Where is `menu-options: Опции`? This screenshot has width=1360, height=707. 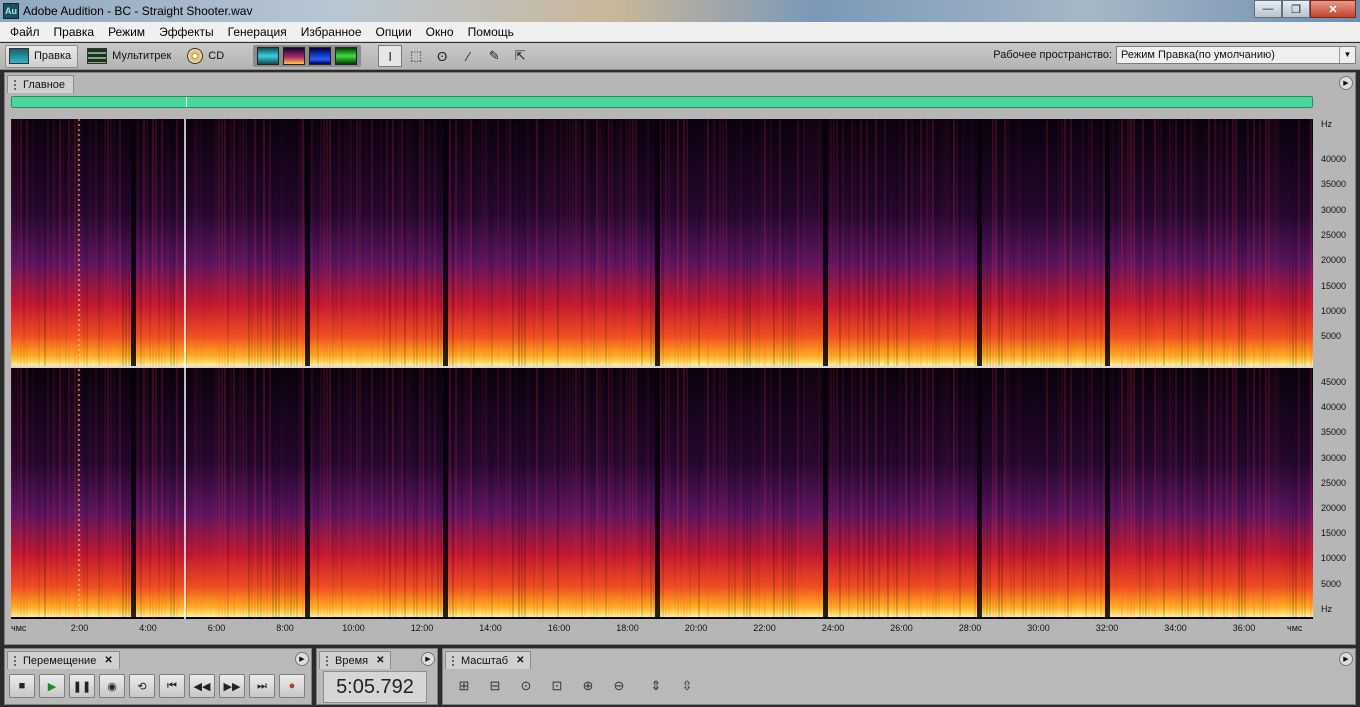
menu-options: Опции is located at coordinates (394, 32).